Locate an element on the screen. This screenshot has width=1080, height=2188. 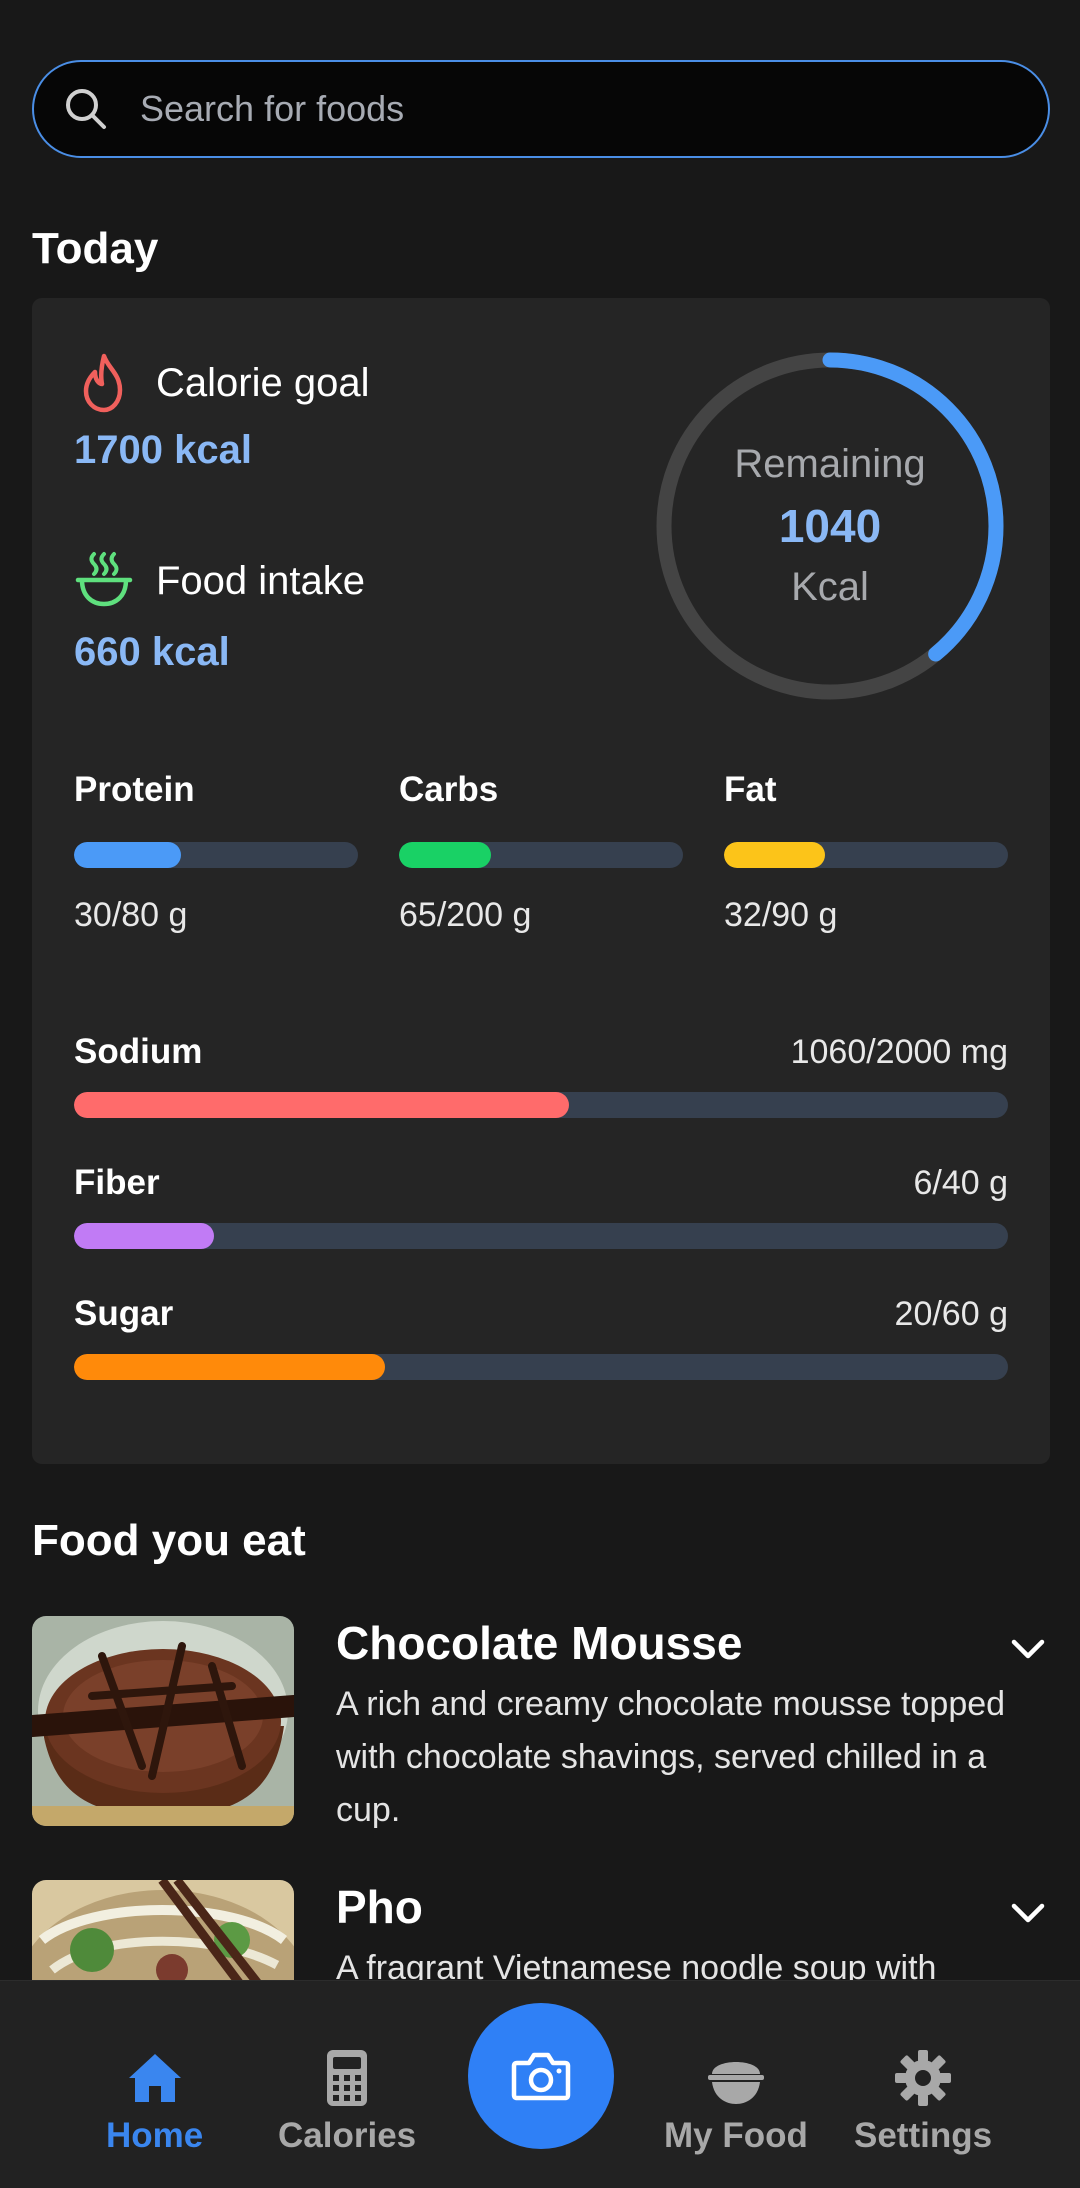
macro-name: Carbs is located at coordinates (449, 789).